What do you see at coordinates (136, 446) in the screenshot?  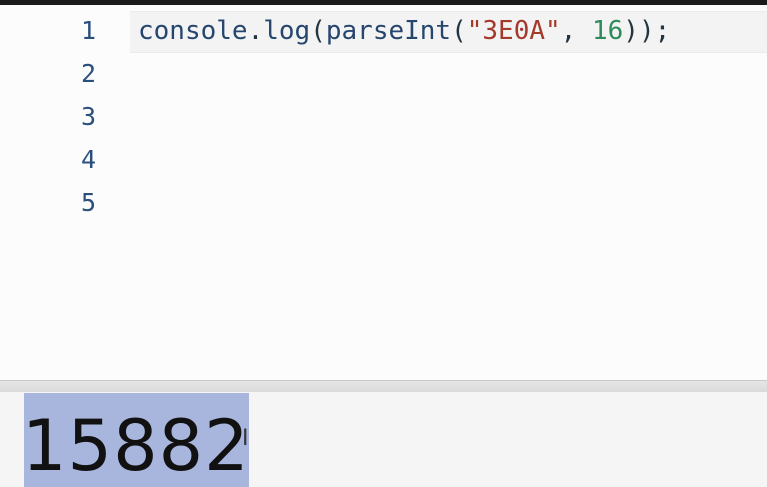 I see `console-output-value: 15882` at bounding box center [136, 446].